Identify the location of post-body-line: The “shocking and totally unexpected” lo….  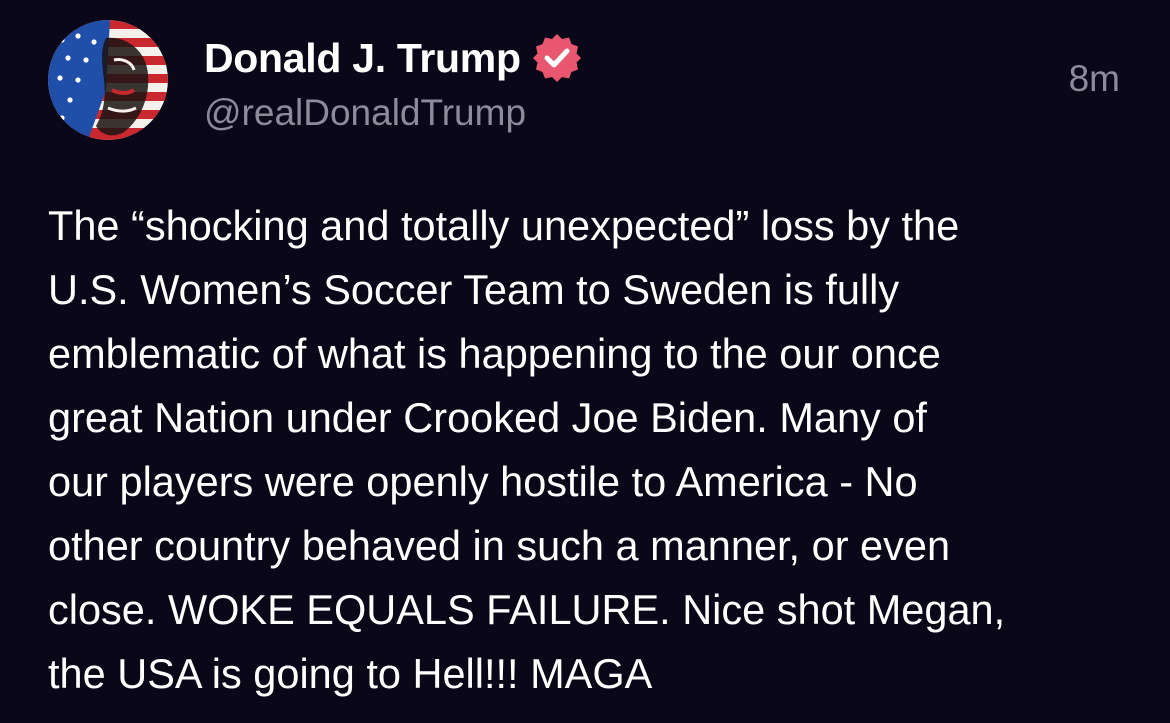
(504, 225).